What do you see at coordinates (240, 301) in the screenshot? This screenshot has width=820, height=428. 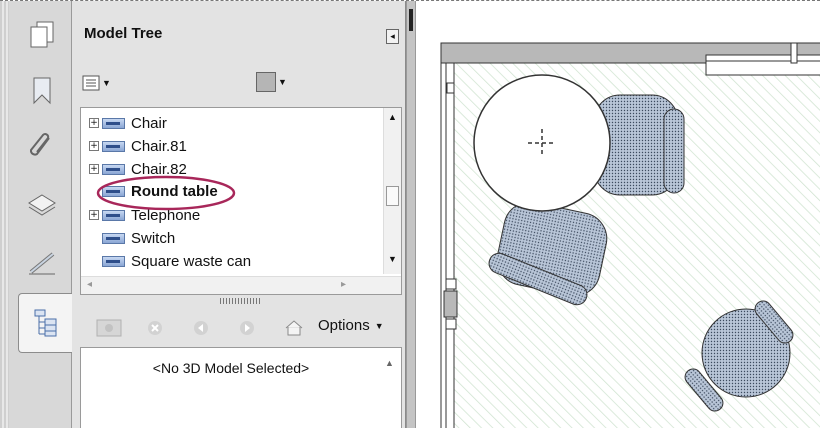 I see `panel-splitter` at bounding box center [240, 301].